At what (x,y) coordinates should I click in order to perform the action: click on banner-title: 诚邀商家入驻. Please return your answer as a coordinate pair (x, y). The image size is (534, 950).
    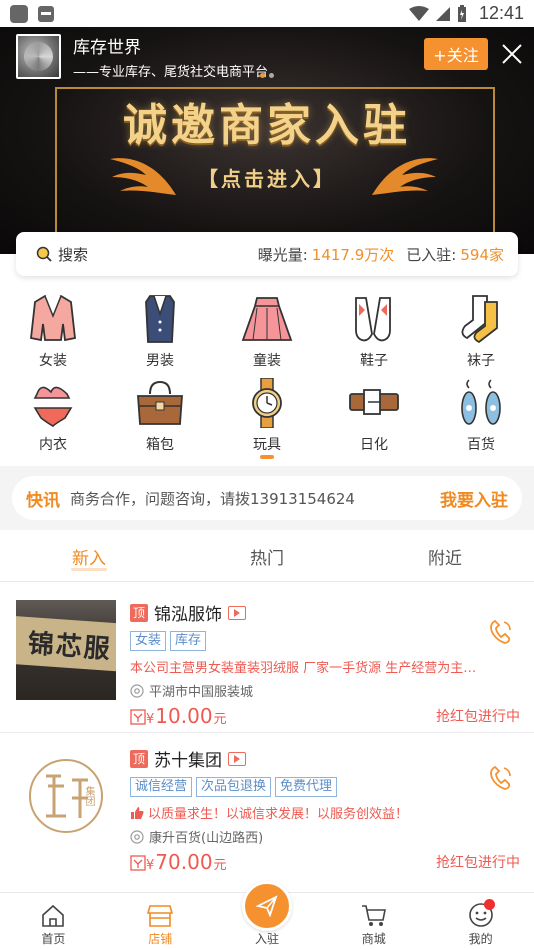
    Looking at the image, I should click on (267, 125).